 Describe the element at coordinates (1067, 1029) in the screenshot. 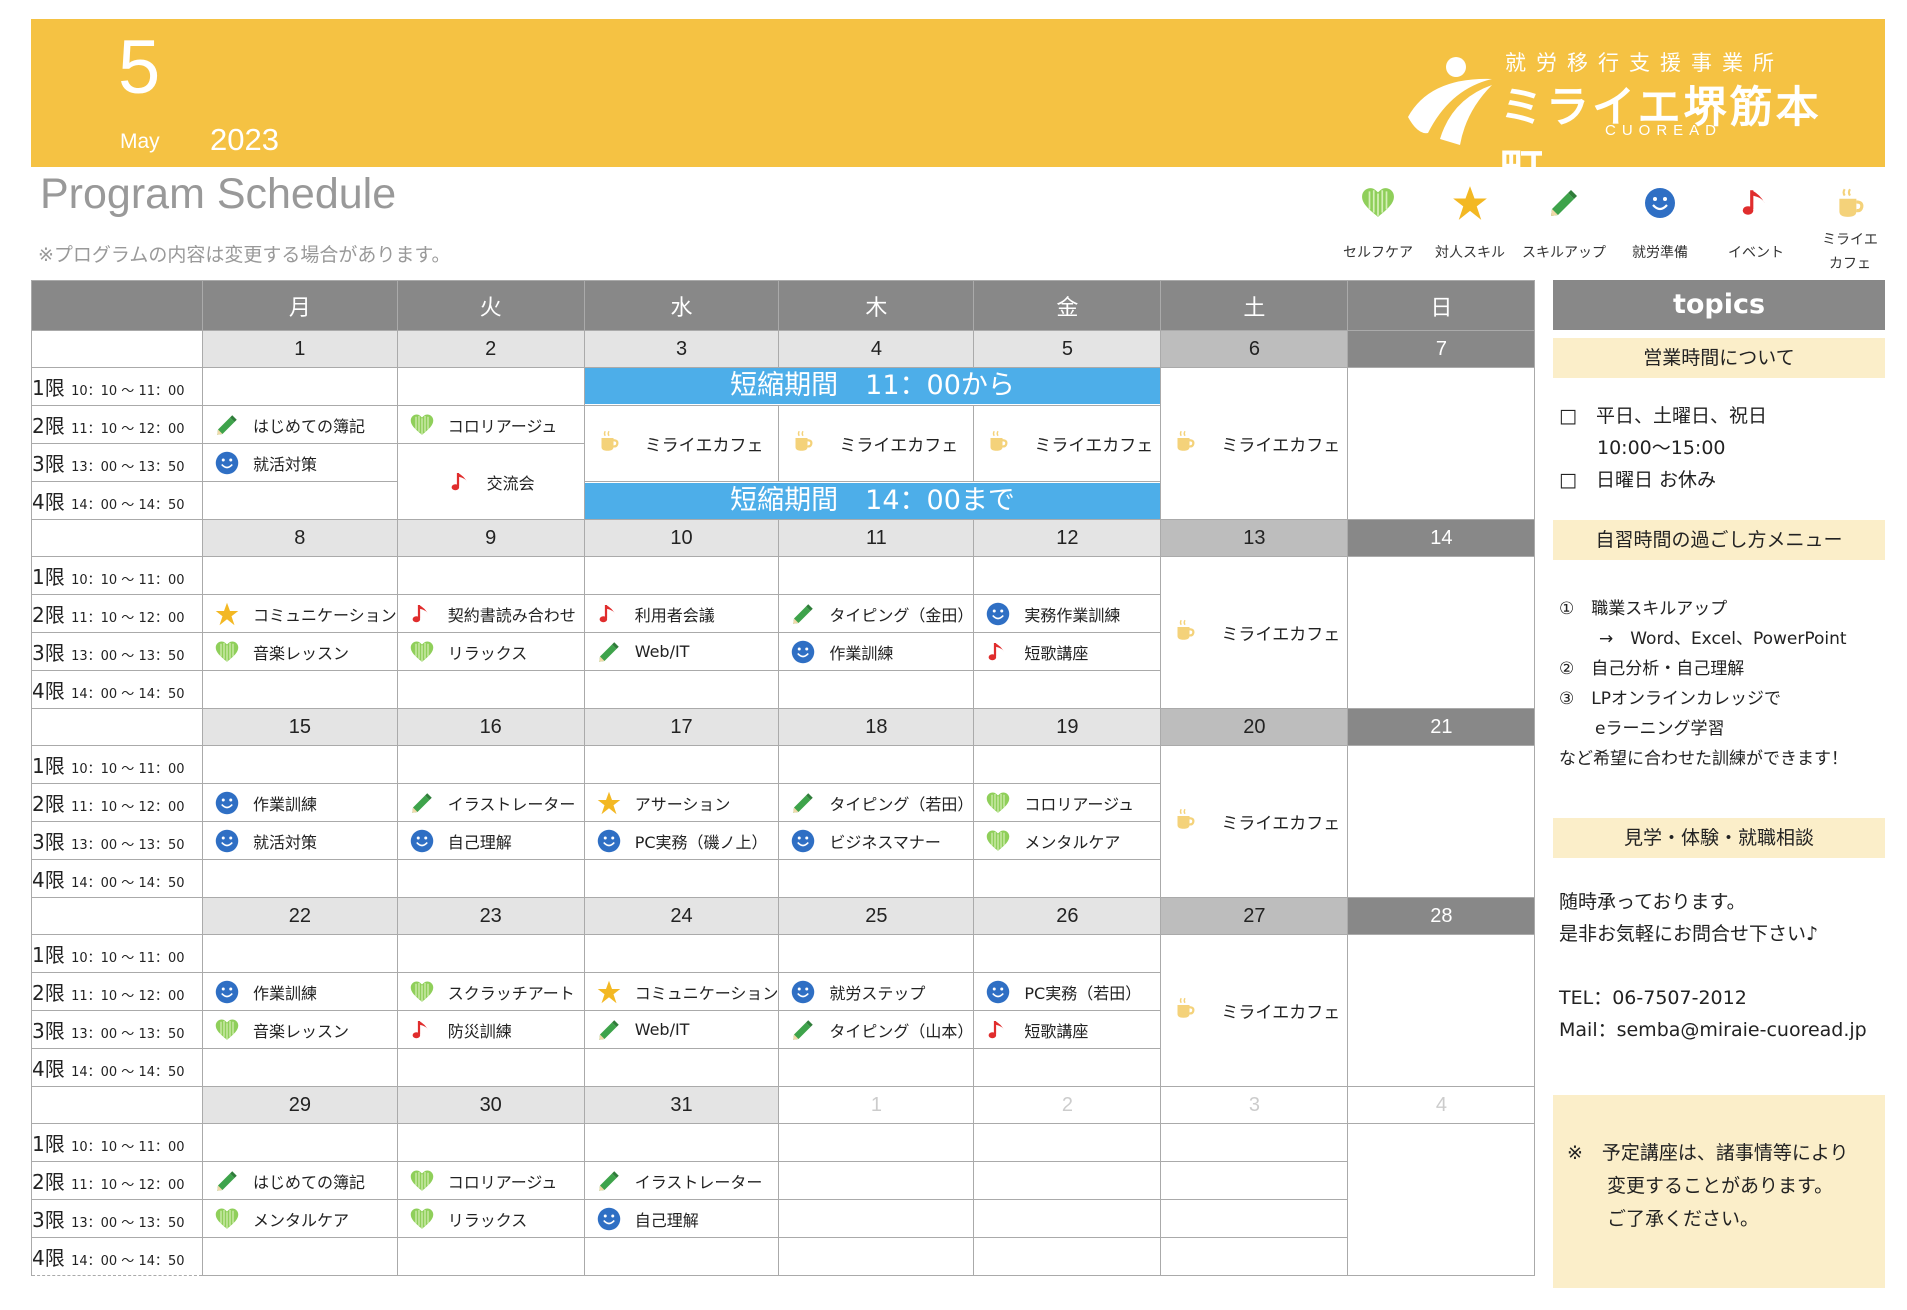

I see `program-item: 短歌講座` at that location.